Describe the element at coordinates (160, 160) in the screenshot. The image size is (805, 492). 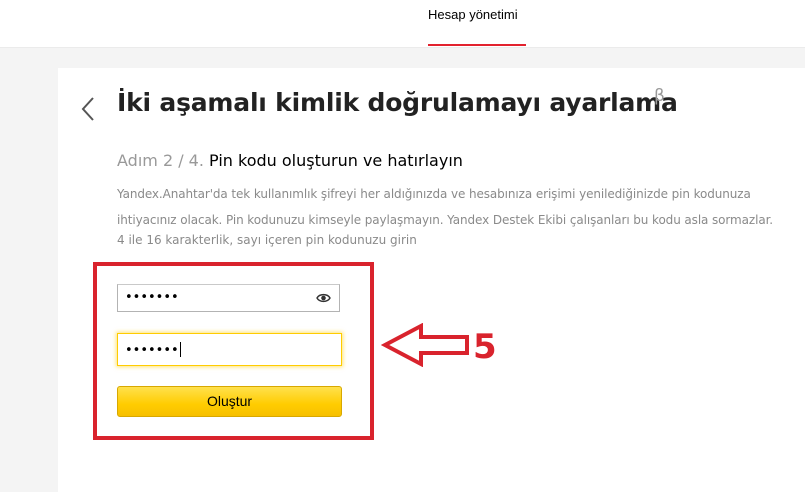
I see `step-counter: Adım 2 / 4.` at that location.